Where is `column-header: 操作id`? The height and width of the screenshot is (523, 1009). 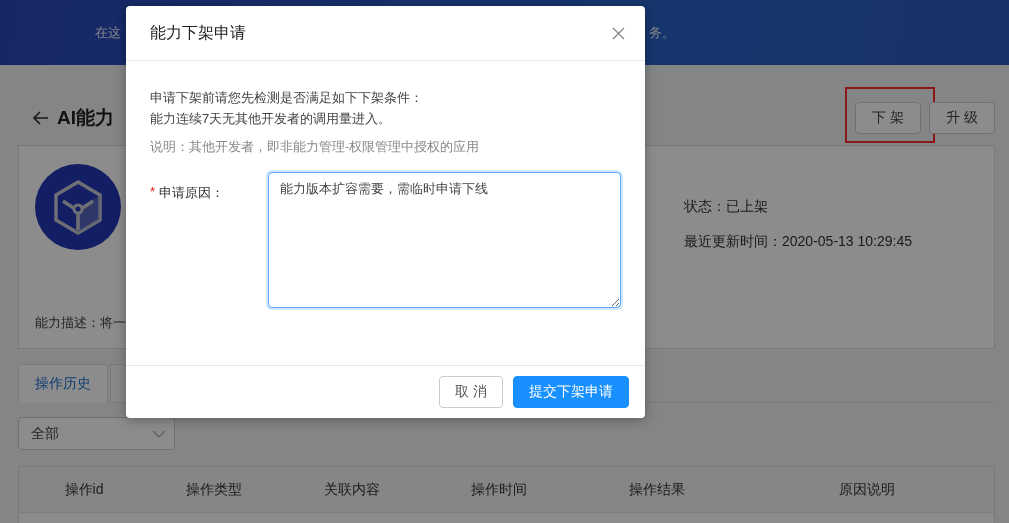
column-header: 操作id is located at coordinates (84, 488).